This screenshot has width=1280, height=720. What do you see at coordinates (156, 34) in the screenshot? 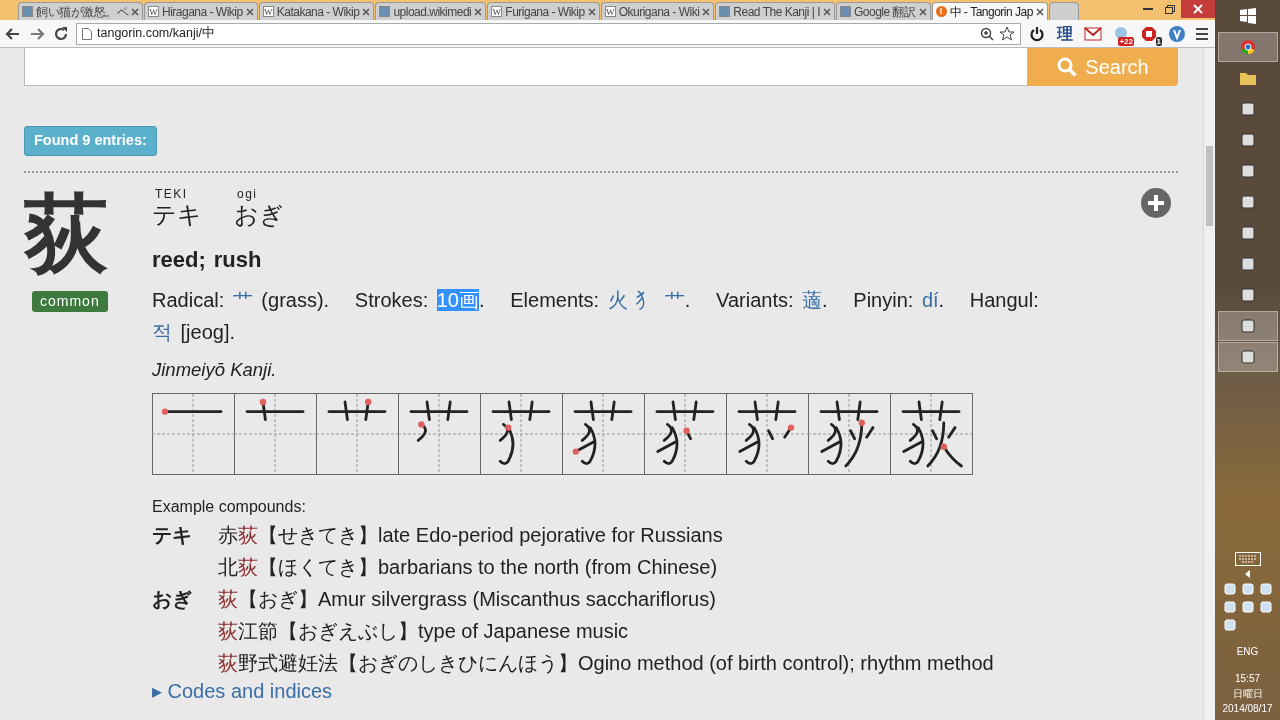
I see `url-text: tangorin.com/kanji/中` at bounding box center [156, 34].